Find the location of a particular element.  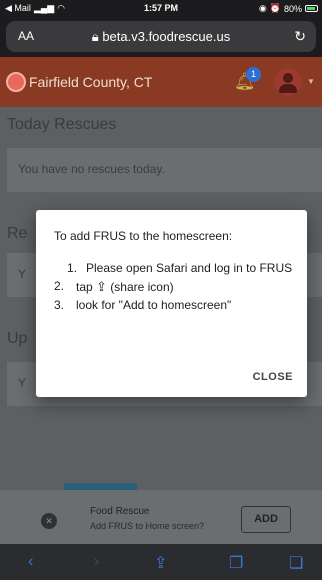

battery-icon is located at coordinates (311, 8).